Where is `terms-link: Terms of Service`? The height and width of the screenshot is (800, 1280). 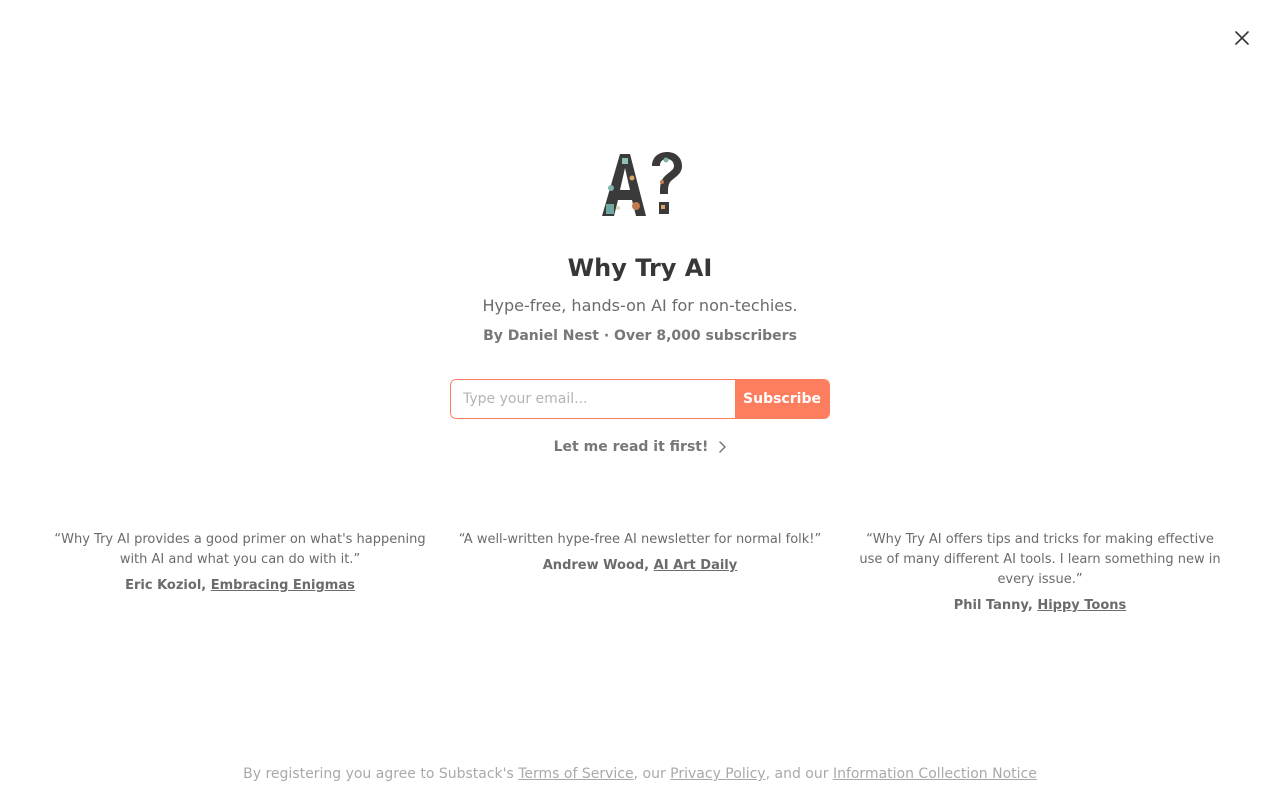
terms-link: Terms of Service is located at coordinates (575, 774).